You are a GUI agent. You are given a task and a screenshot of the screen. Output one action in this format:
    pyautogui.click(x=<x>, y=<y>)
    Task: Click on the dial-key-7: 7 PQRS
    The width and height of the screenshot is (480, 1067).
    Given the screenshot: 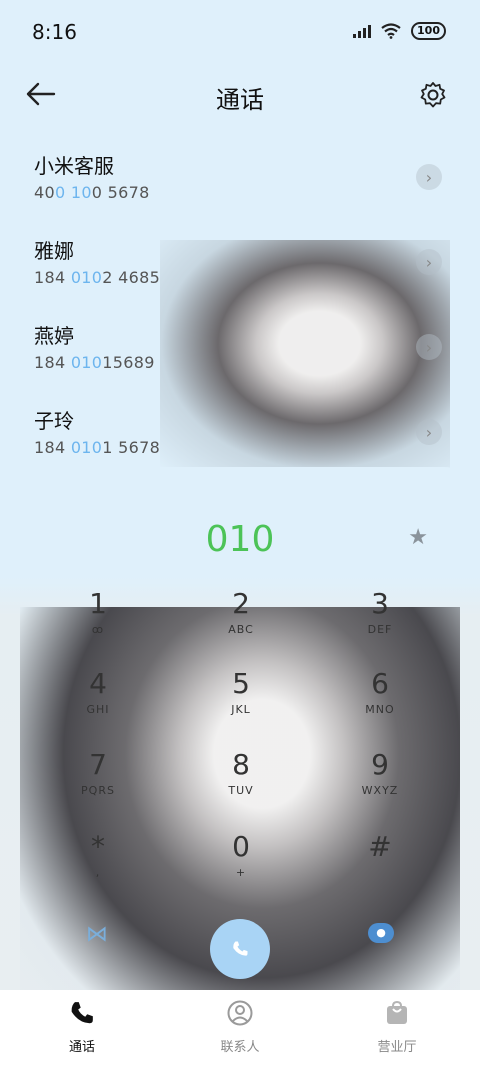 What is the action you would take?
    pyautogui.click(x=98, y=783)
    